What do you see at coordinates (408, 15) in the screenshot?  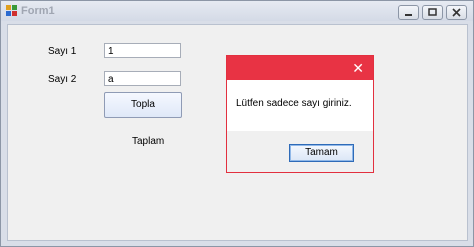 I see `minimize-icon` at bounding box center [408, 15].